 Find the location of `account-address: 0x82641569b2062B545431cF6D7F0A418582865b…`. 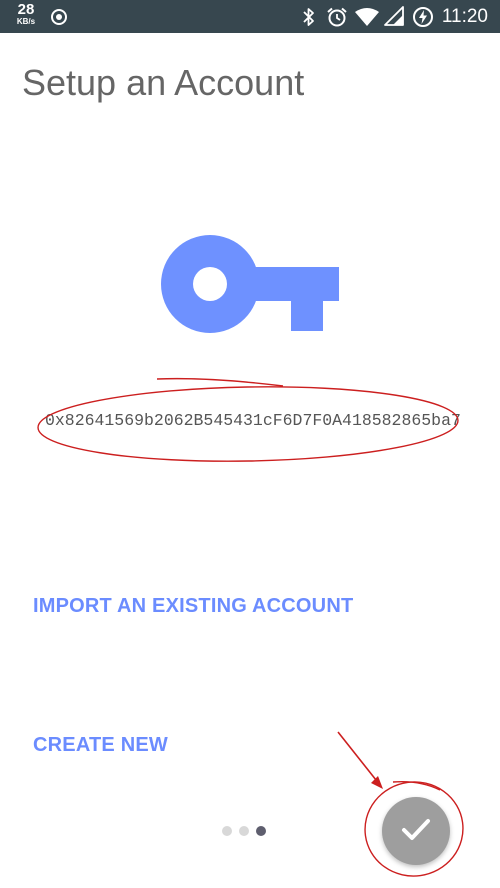

account-address: 0x82641569b2062B545431cF6D7F0A418582865b… is located at coordinates (253, 420).